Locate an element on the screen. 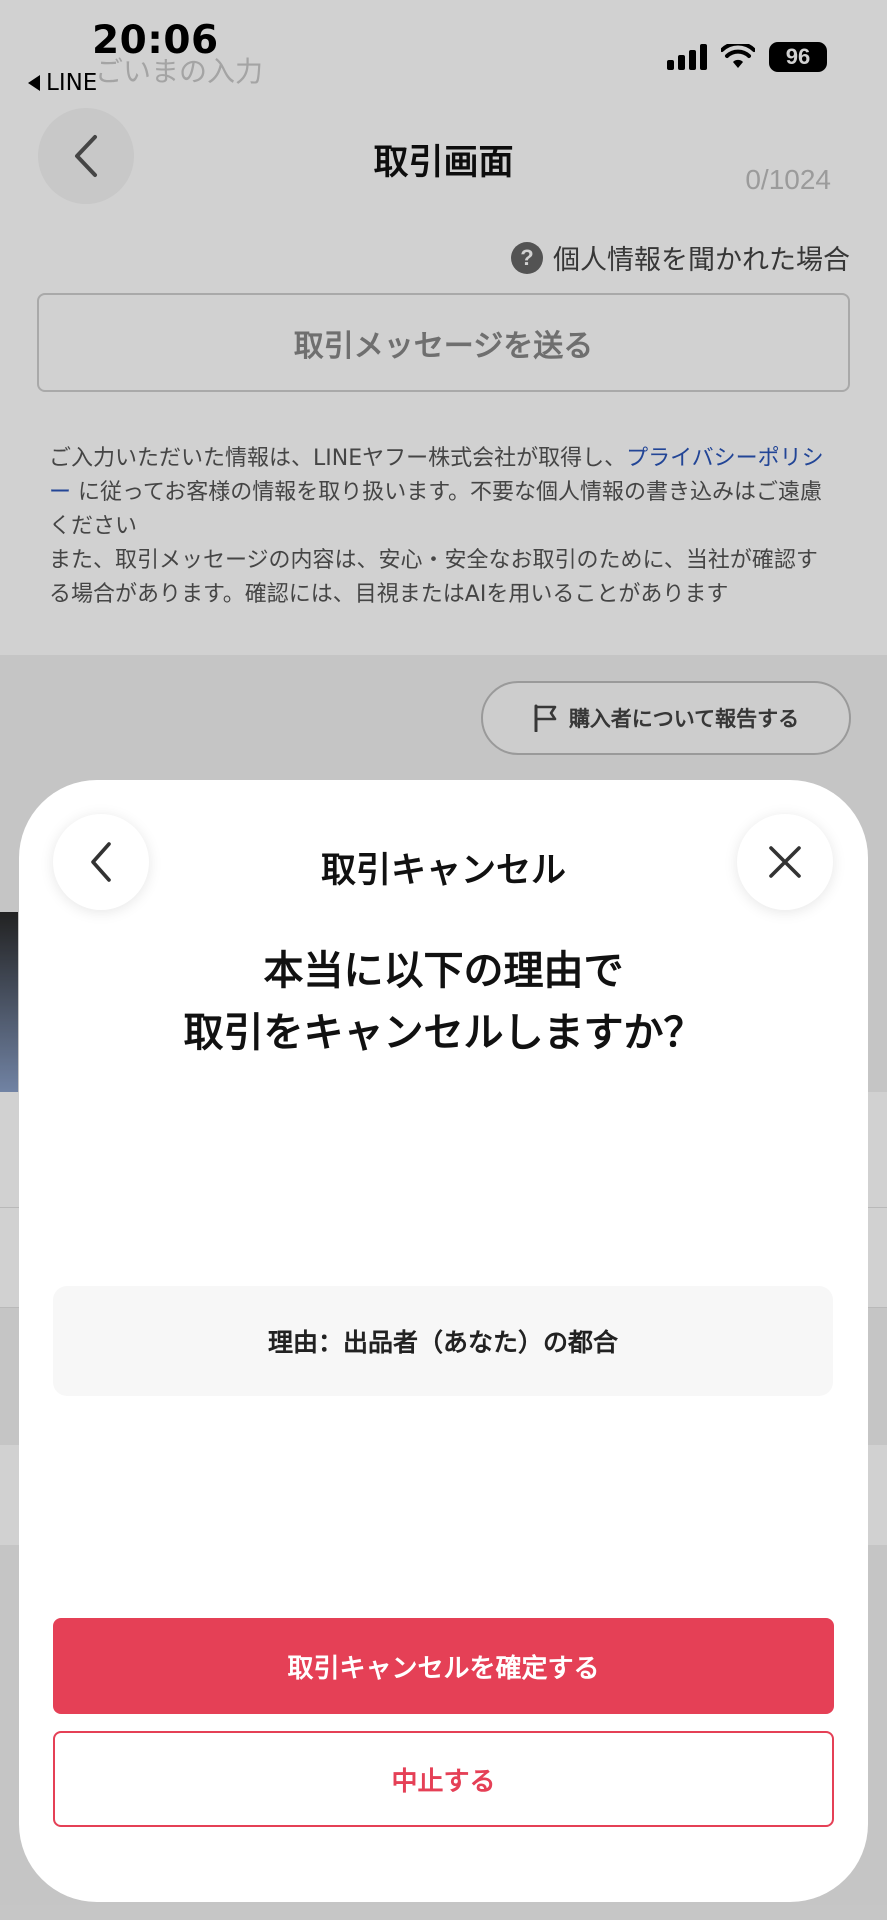 The image size is (887, 1920). close-icon is located at coordinates (785, 862).